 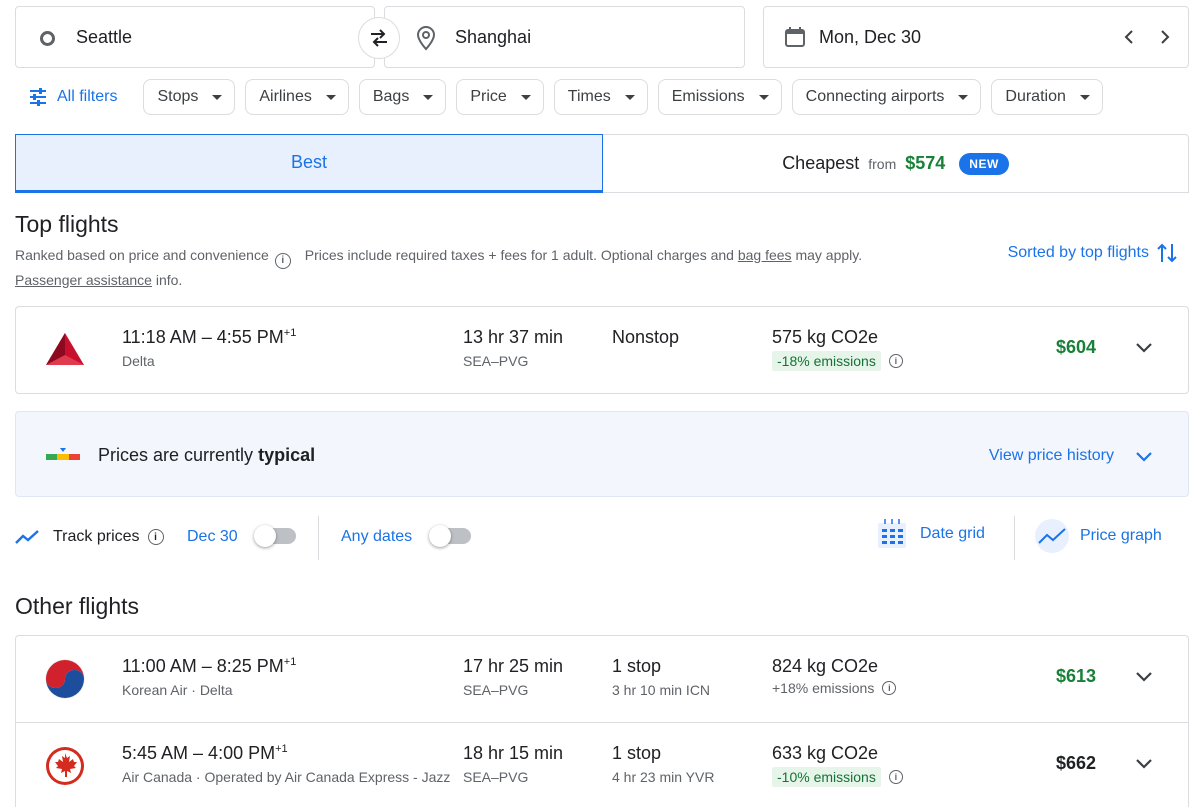 I want to click on calendar-icon, so click(x=795, y=37).